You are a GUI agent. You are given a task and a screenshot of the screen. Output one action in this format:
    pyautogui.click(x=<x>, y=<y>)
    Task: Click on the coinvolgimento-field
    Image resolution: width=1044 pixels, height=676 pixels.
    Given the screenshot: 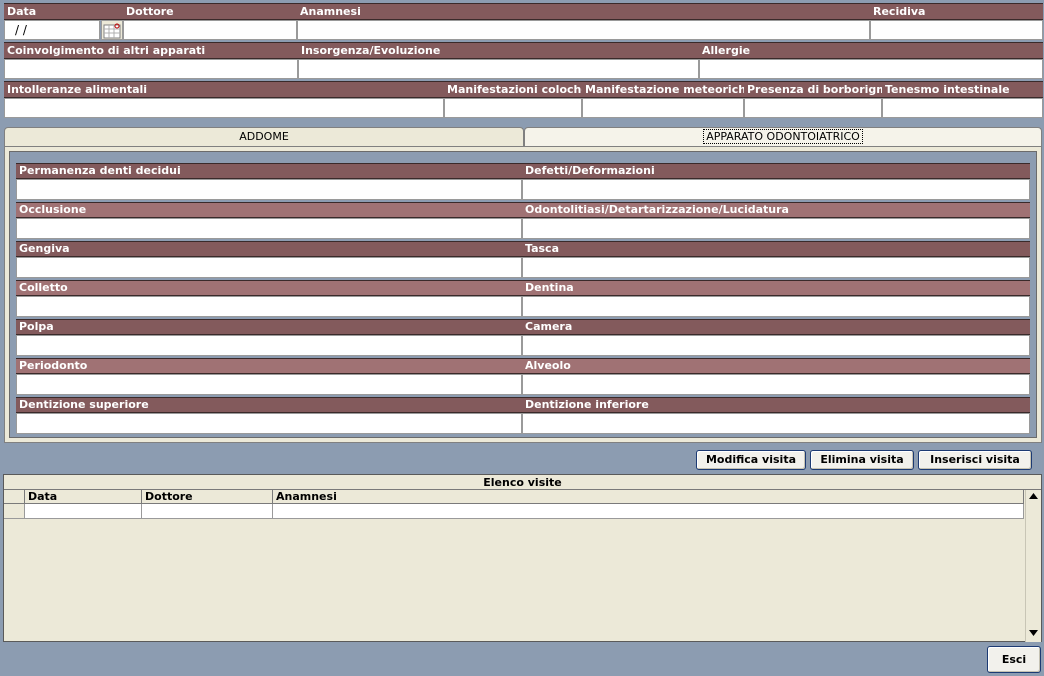 What is the action you would take?
    pyautogui.click(x=151, y=69)
    